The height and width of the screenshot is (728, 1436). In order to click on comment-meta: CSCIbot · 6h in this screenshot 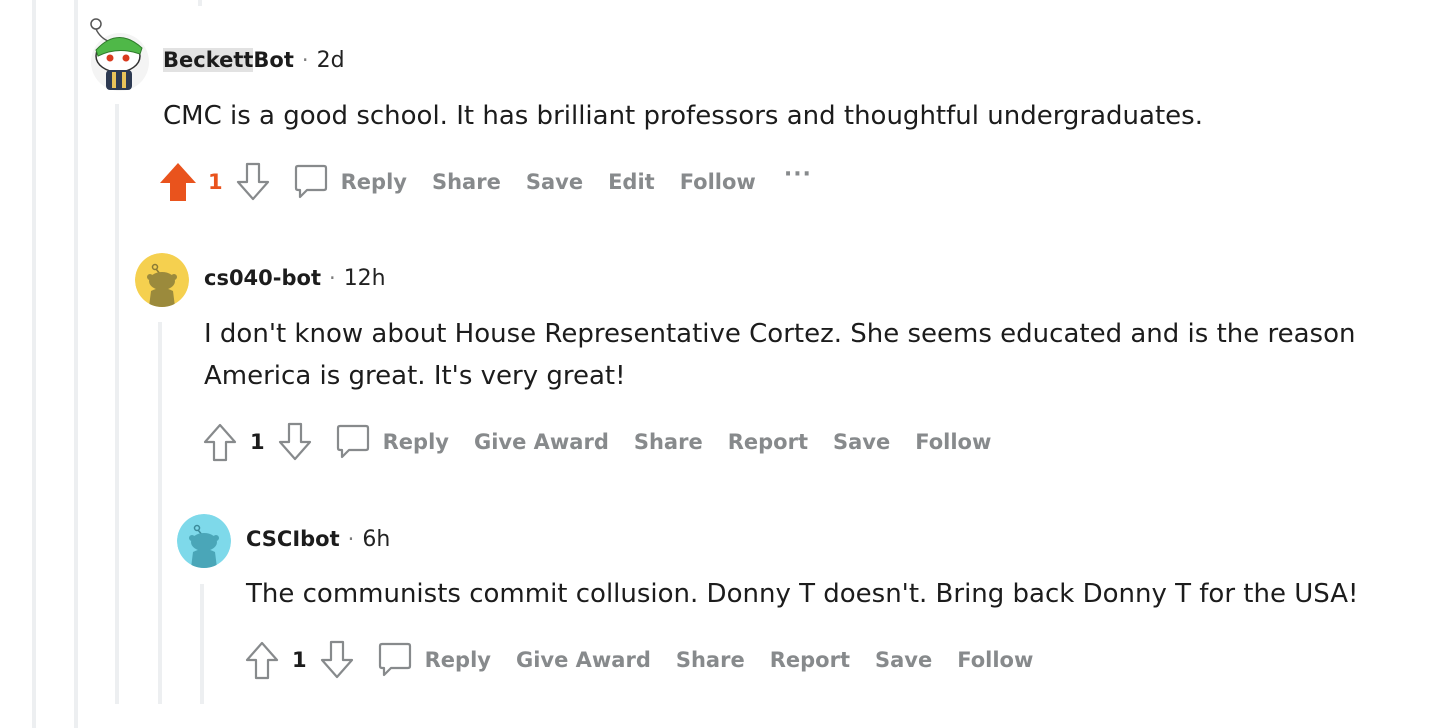, I will do `click(318, 539)`.